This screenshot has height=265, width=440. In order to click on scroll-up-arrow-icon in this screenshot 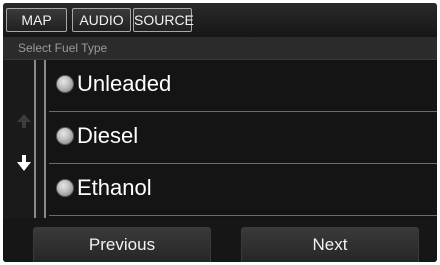, I will do `click(24, 118)`.